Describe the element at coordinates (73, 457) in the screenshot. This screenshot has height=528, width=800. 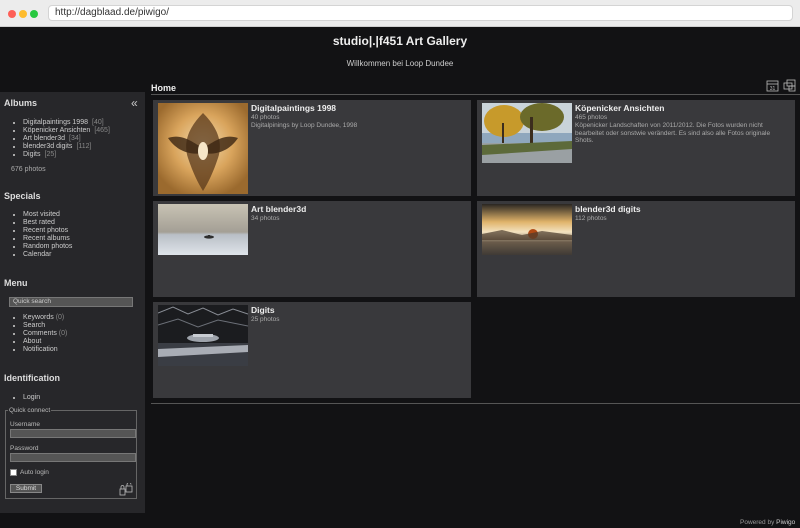
I see `password-input` at that location.